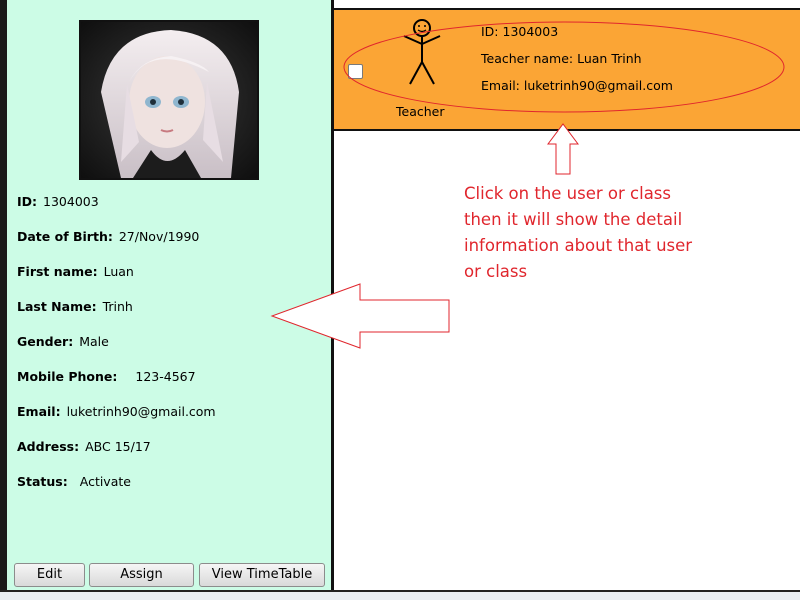 This screenshot has height=600, width=800. I want to click on window-bottom-edge, so click(400, 595).